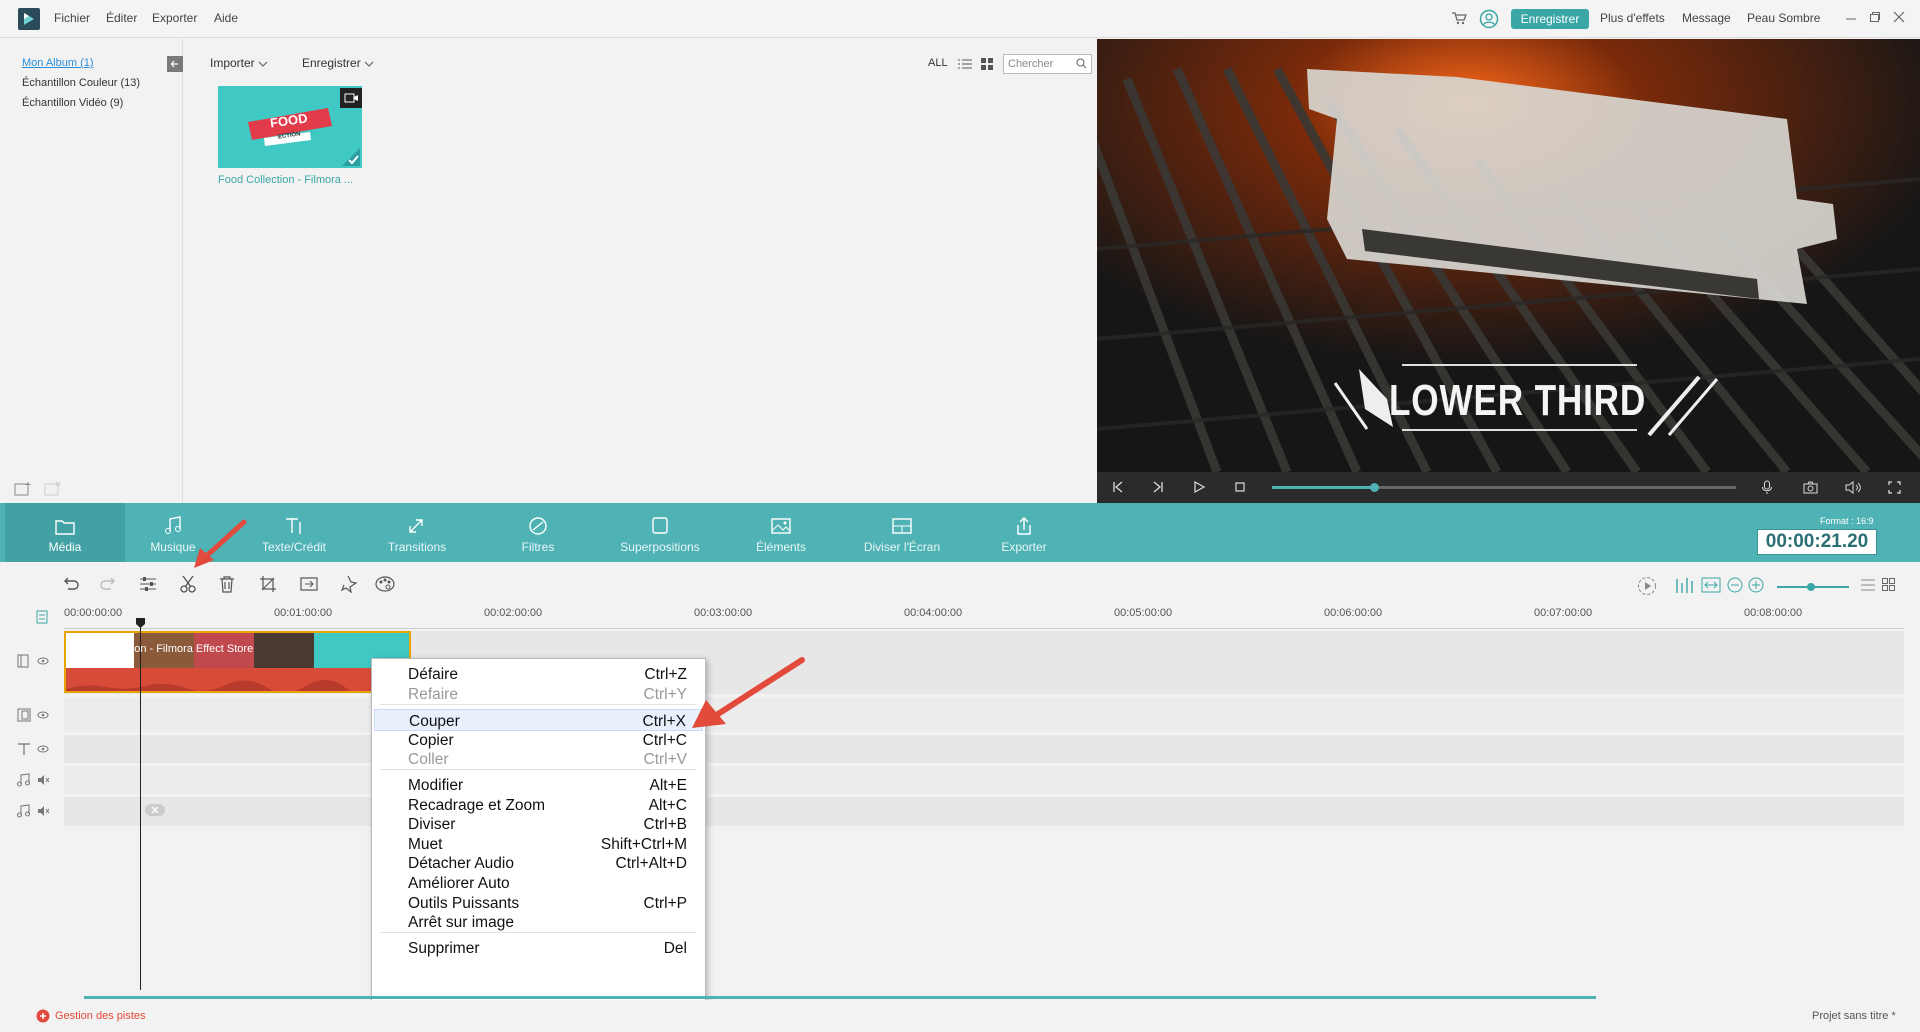 The width and height of the screenshot is (1920, 1032). Describe the element at coordinates (351, 98) in the screenshot. I see `video-type-icon` at that location.